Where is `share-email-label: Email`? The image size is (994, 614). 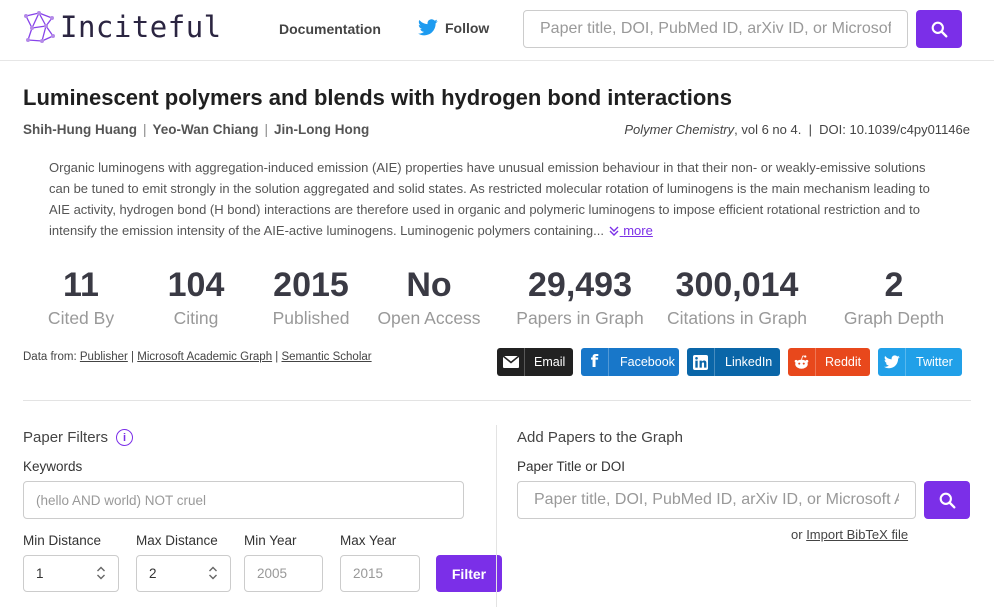 share-email-label: Email is located at coordinates (550, 362).